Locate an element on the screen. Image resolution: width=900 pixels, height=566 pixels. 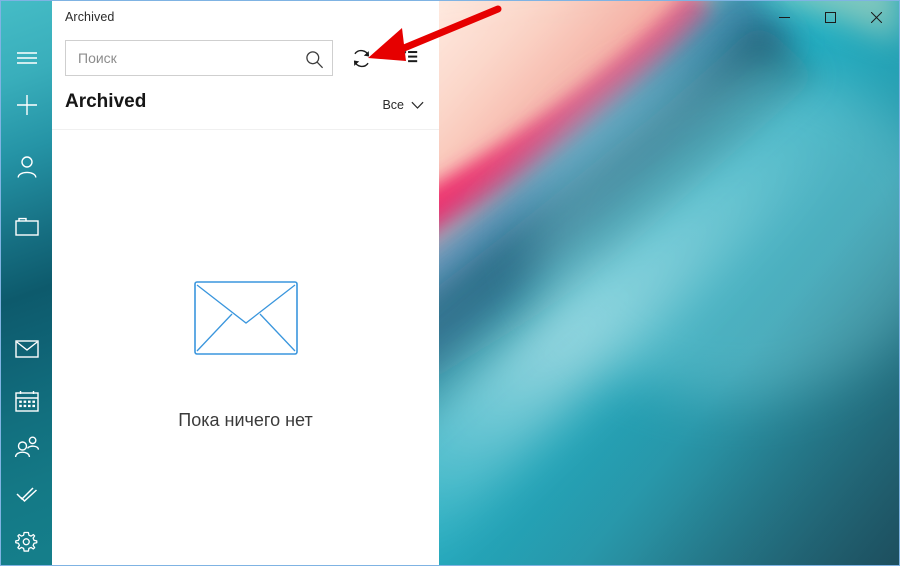
tasks-icon is located at coordinates (26, 495).